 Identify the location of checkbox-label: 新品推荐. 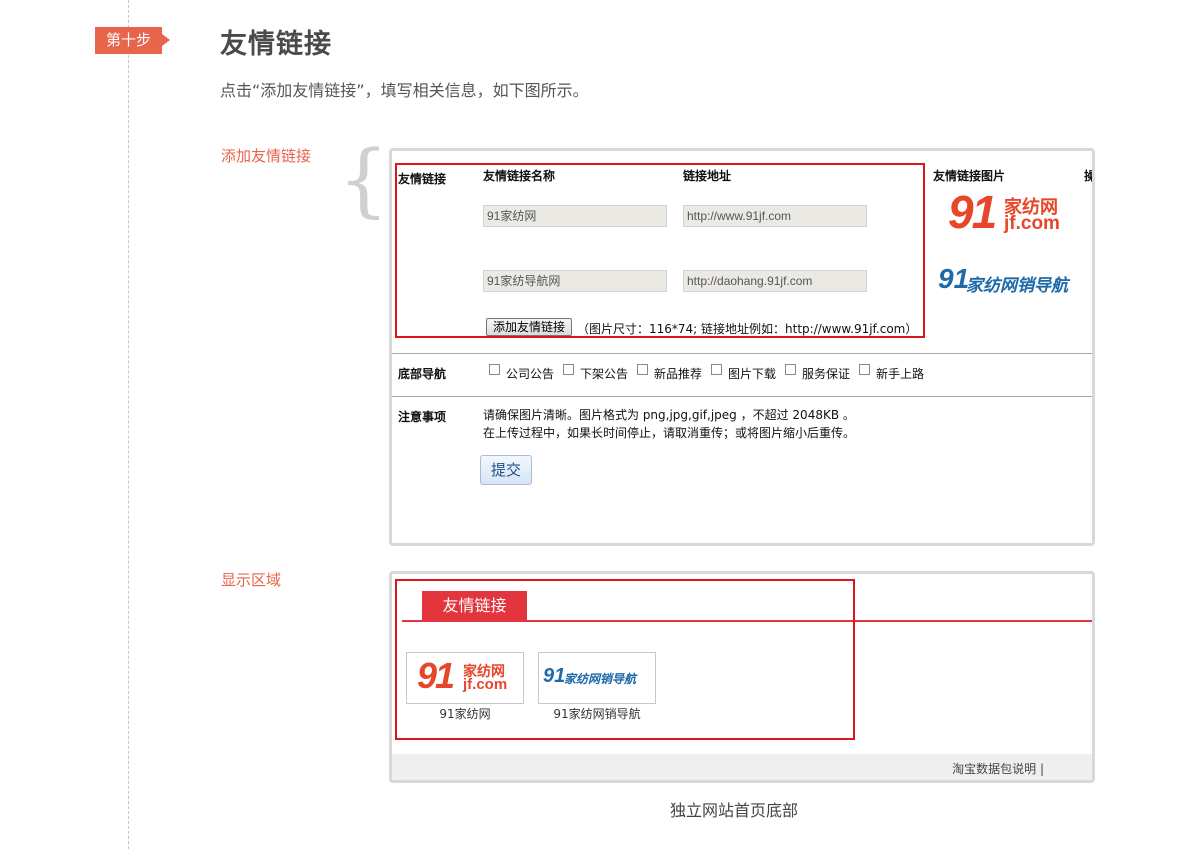
(678, 374).